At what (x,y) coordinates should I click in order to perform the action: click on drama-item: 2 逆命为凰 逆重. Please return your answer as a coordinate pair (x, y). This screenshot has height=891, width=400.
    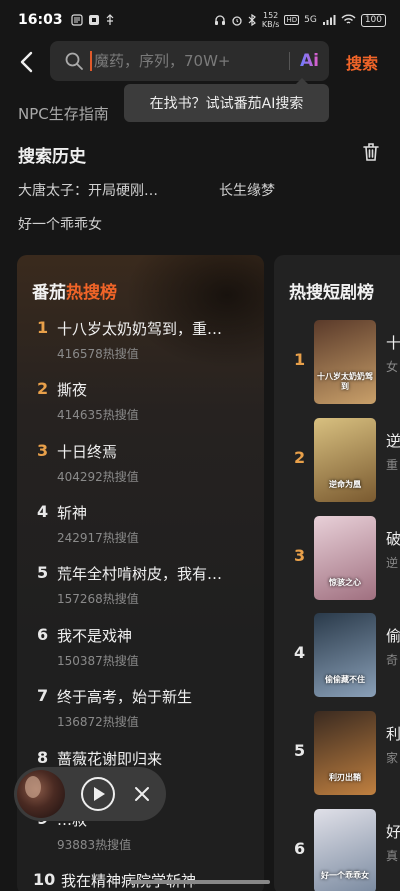
    Looking at the image, I should click on (337, 463).